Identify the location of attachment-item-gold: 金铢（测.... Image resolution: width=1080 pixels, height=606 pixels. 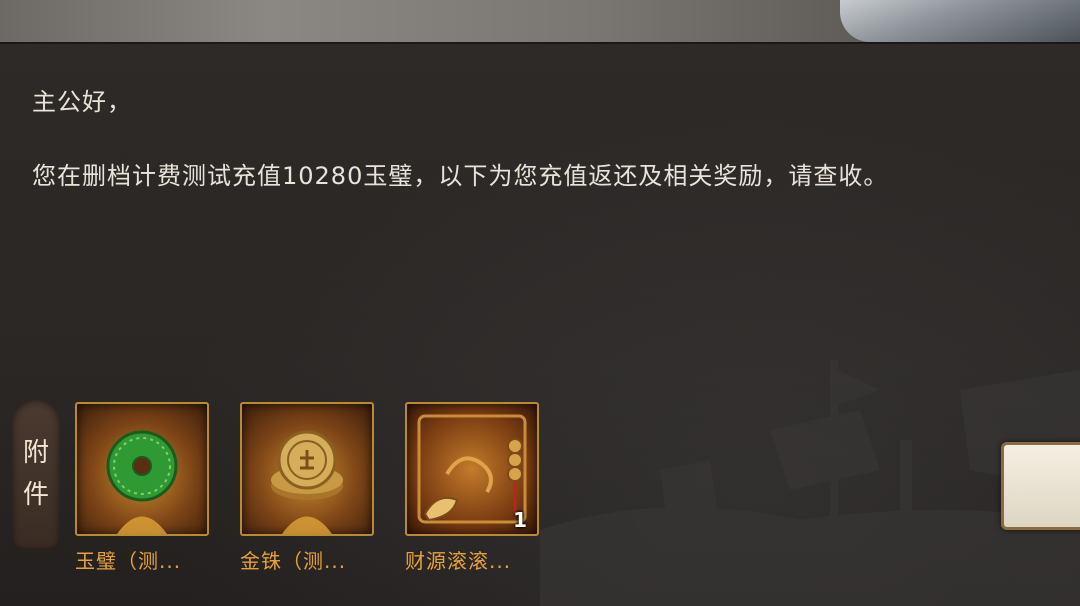
(307, 488).